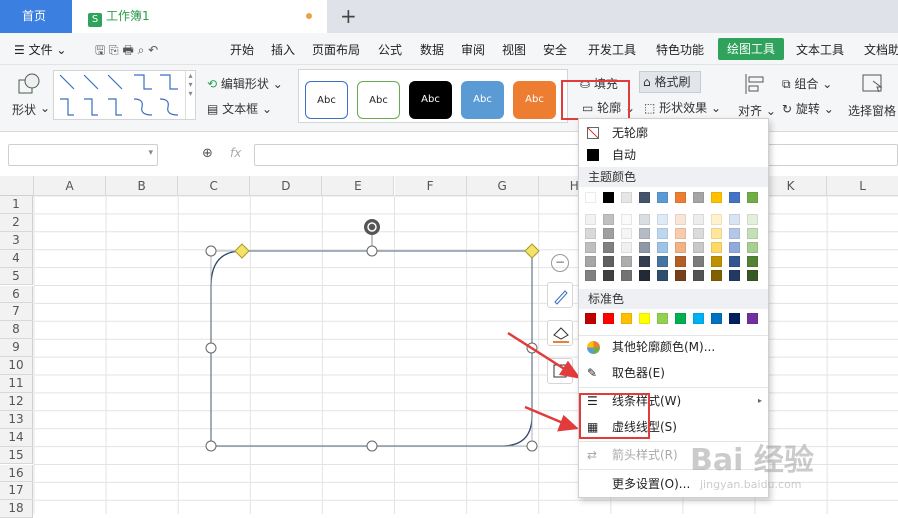  What do you see at coordinates (514, 49) in the screenshot?
I see `menu-view: 视图` at bounding box center [514, 49].